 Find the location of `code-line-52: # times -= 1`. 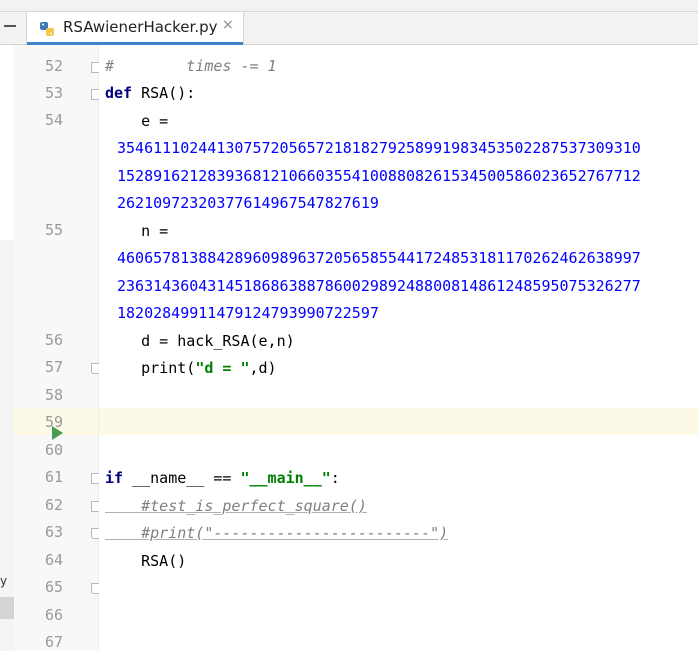

code-line-52: # times -= 1 is located at coordinates (191, 66).